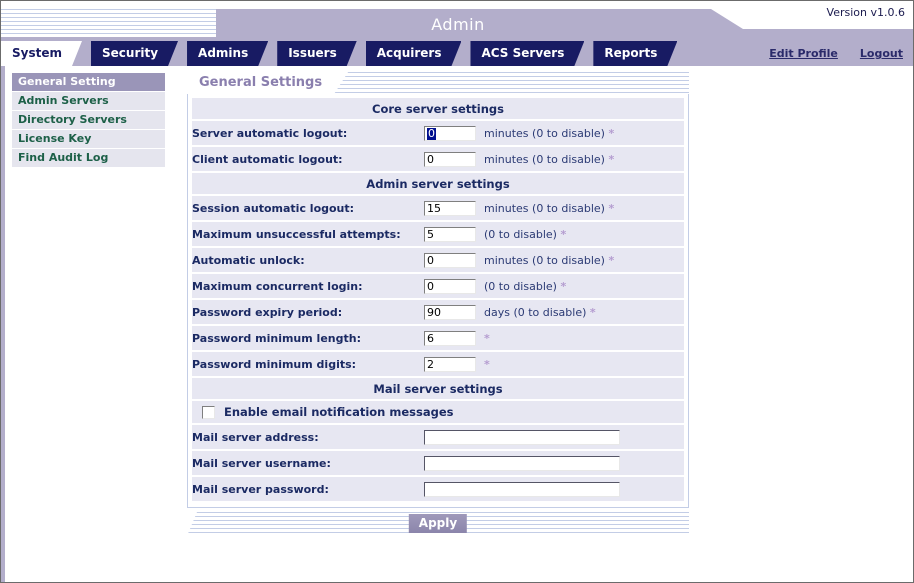  I want to click on section-label-admin: Admin server settings, so click(438, 184).